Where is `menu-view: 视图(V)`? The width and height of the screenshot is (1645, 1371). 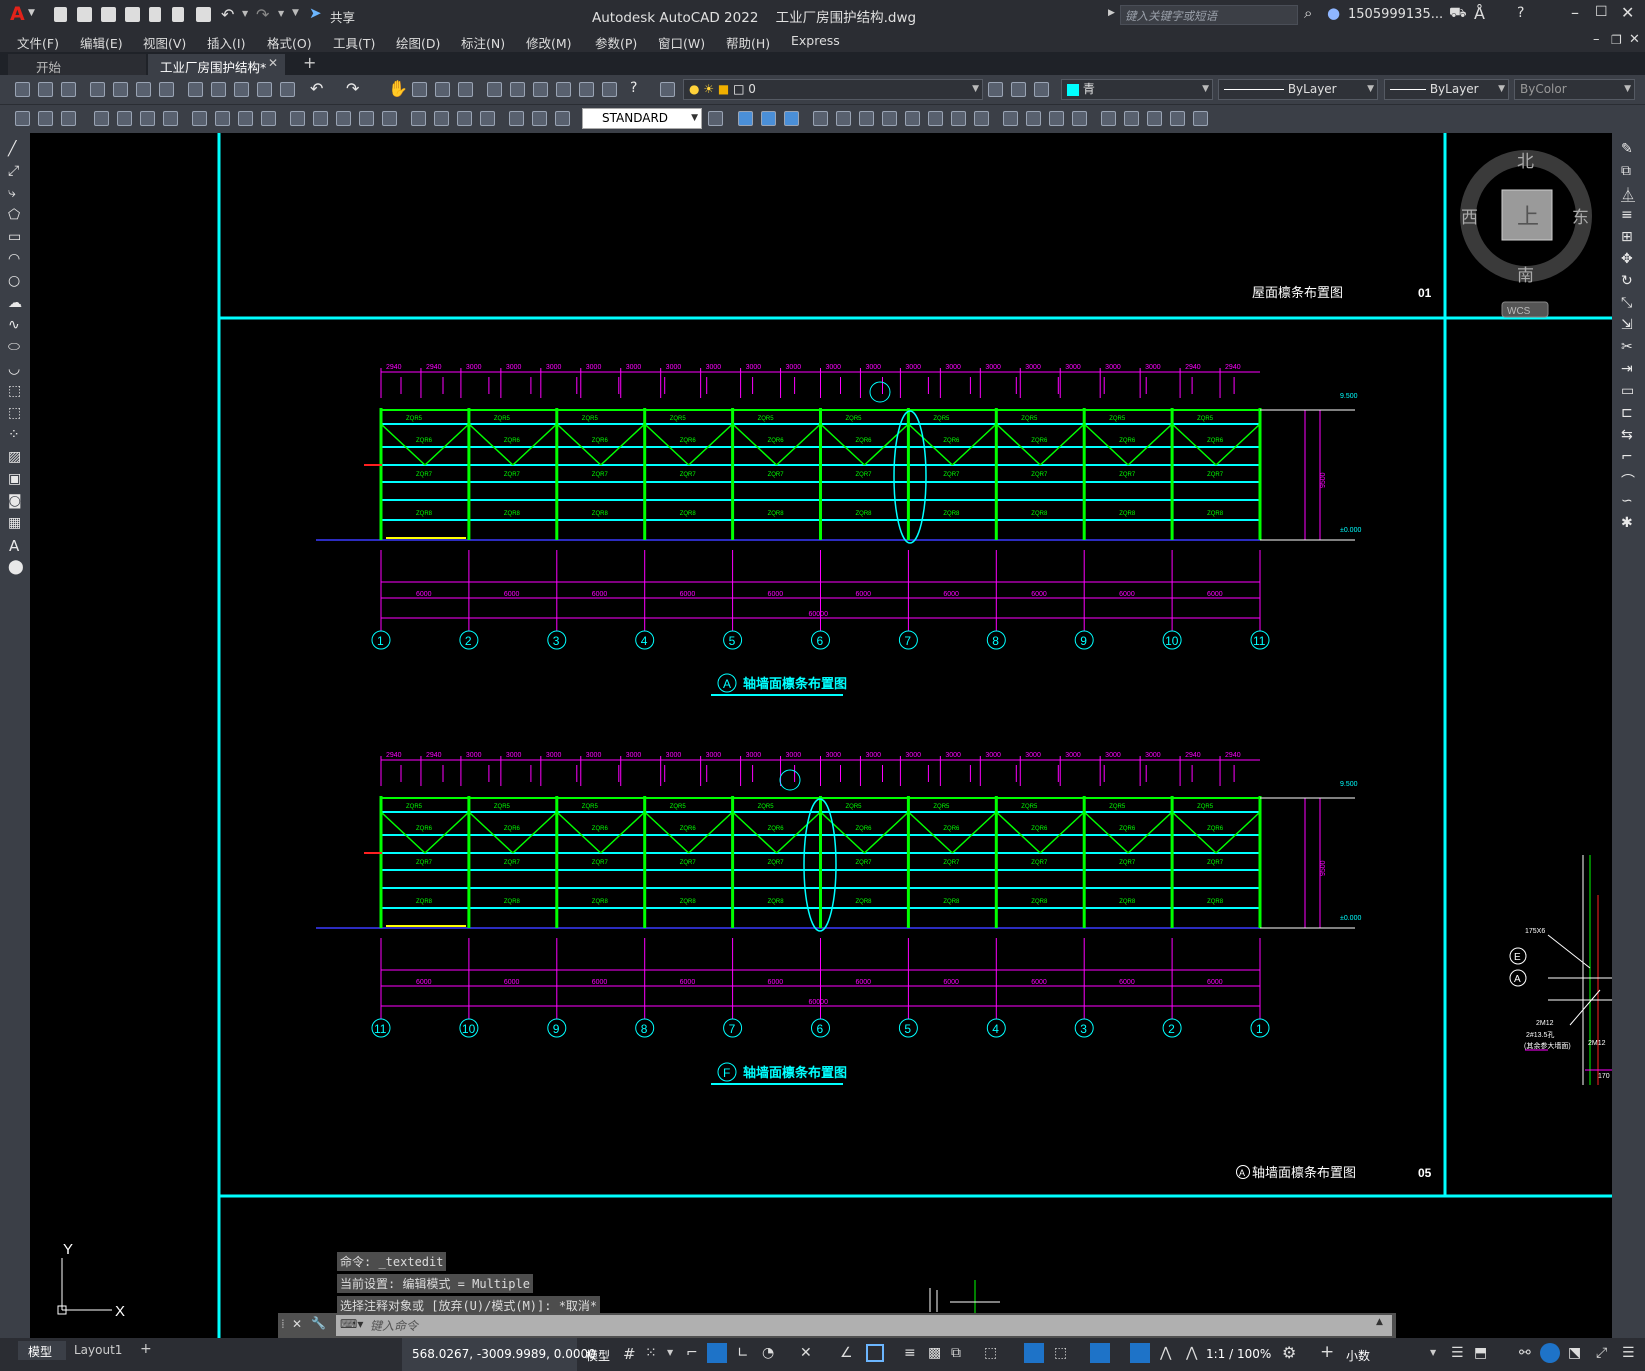
menu-view: 视图(V) is located at coordinates (164, 42).